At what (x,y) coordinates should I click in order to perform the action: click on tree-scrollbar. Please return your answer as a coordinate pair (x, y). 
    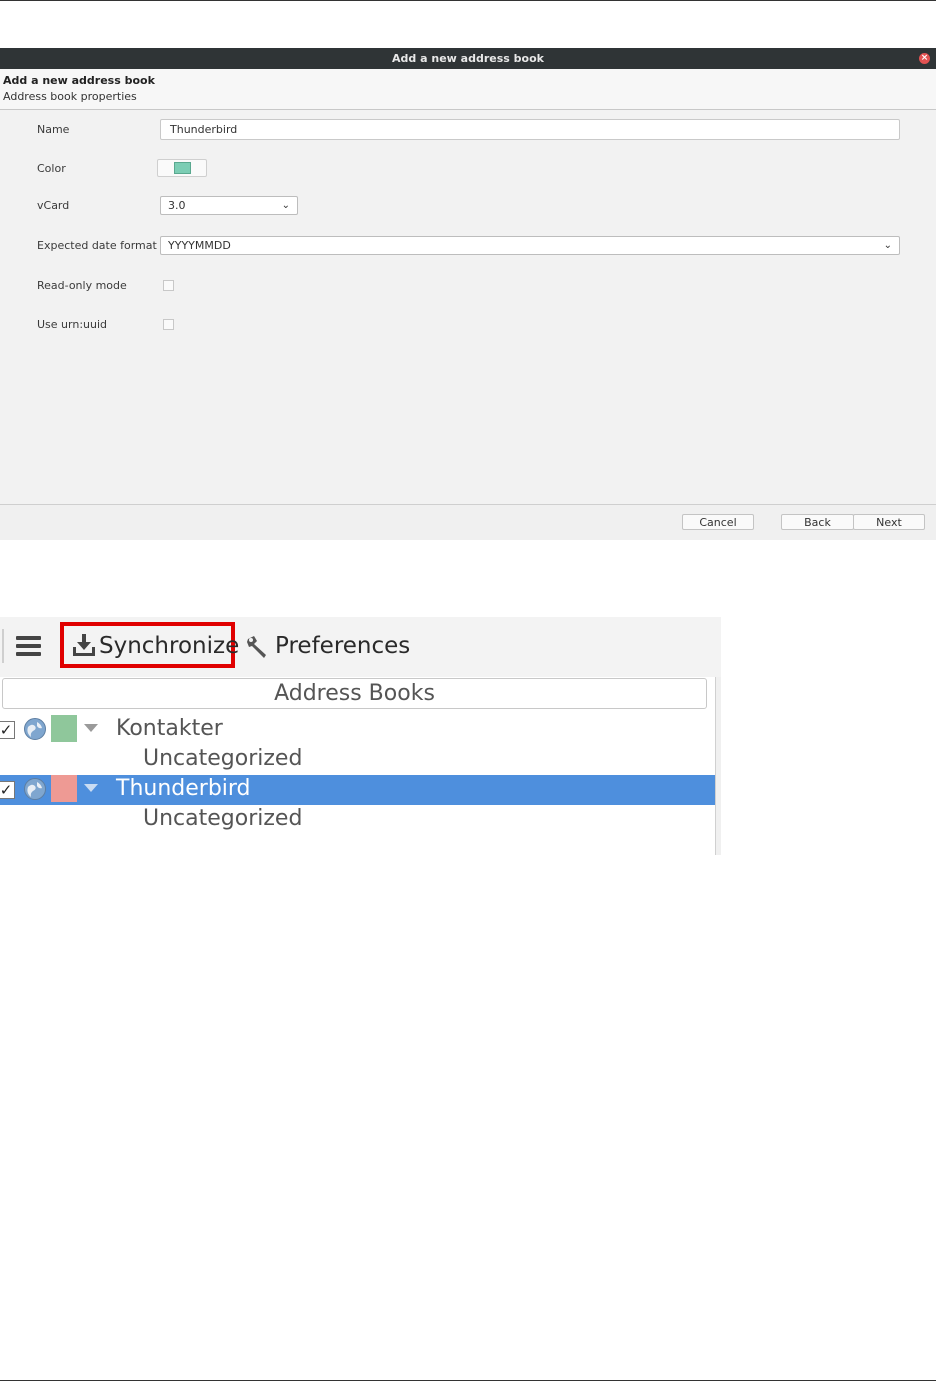
    Looking at the image, I should click on (718, 766).